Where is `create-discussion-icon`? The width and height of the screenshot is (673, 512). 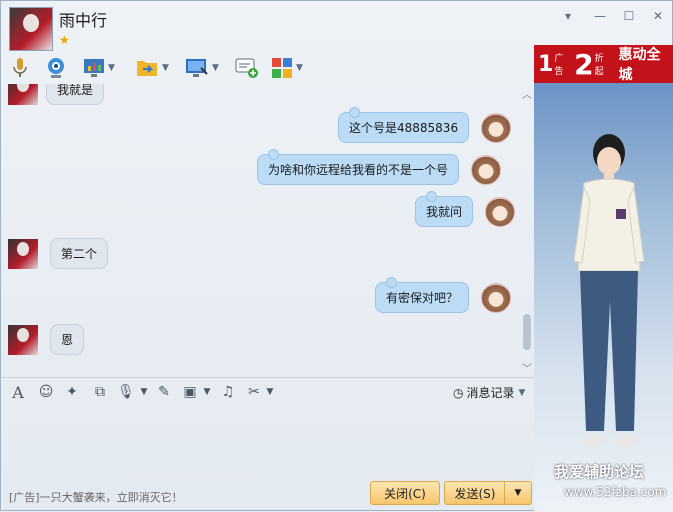 create-discussion-icon is located at coordinates (246, 68).